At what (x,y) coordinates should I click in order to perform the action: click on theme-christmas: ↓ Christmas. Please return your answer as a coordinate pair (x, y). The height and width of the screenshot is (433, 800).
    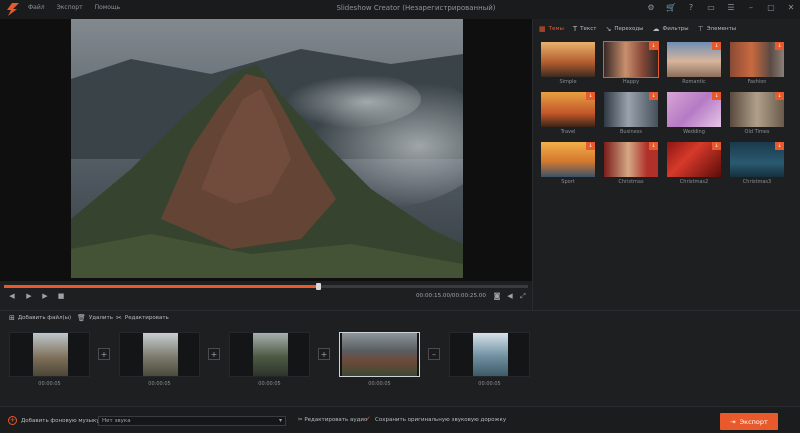
    Looking at the image, I should click on (631, 167).